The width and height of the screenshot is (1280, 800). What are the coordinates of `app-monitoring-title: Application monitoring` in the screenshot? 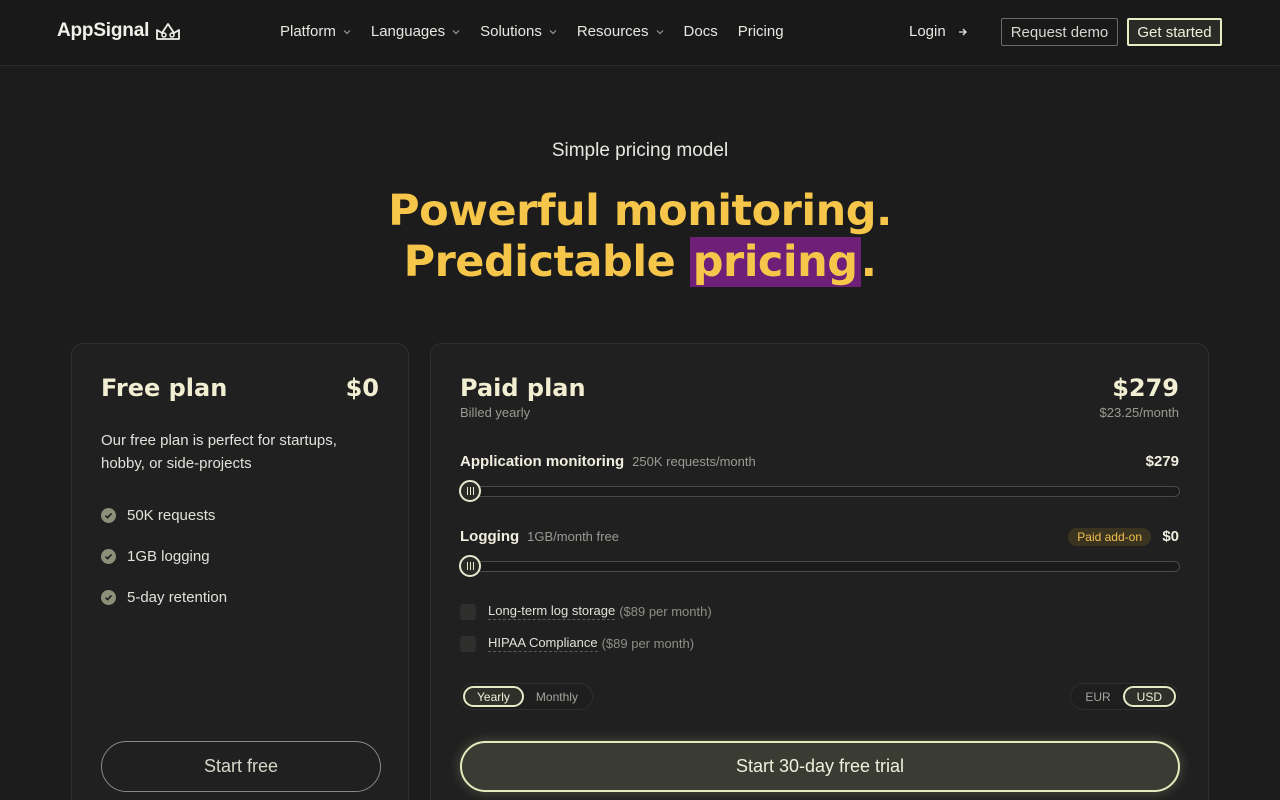 It's located at (542, 461).